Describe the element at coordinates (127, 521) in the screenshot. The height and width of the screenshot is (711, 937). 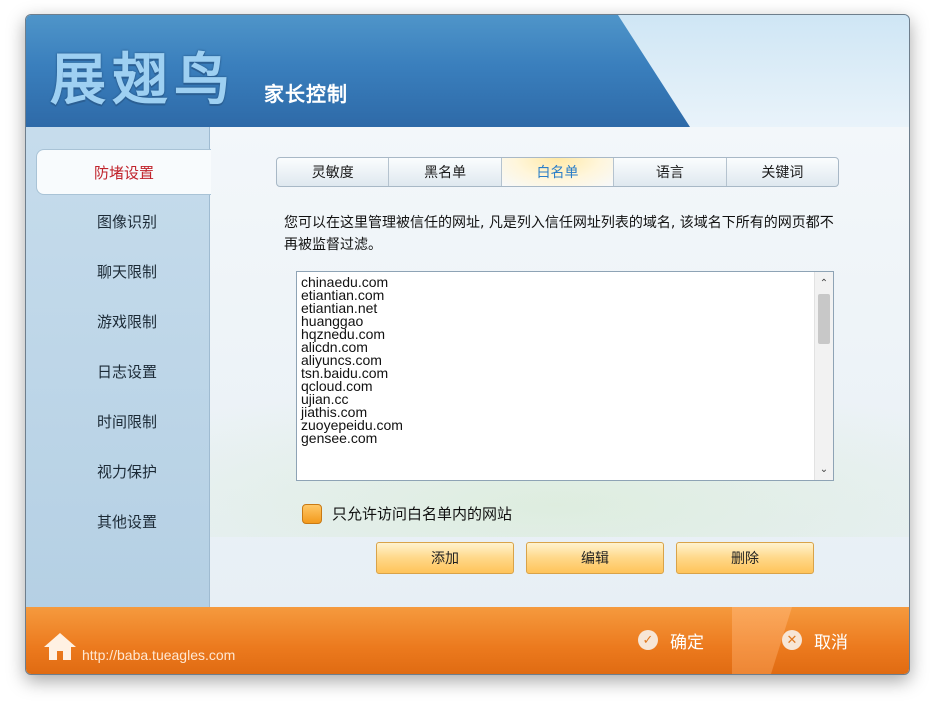
I see `sidebar-item-other-settings: 其他设置` at that location.